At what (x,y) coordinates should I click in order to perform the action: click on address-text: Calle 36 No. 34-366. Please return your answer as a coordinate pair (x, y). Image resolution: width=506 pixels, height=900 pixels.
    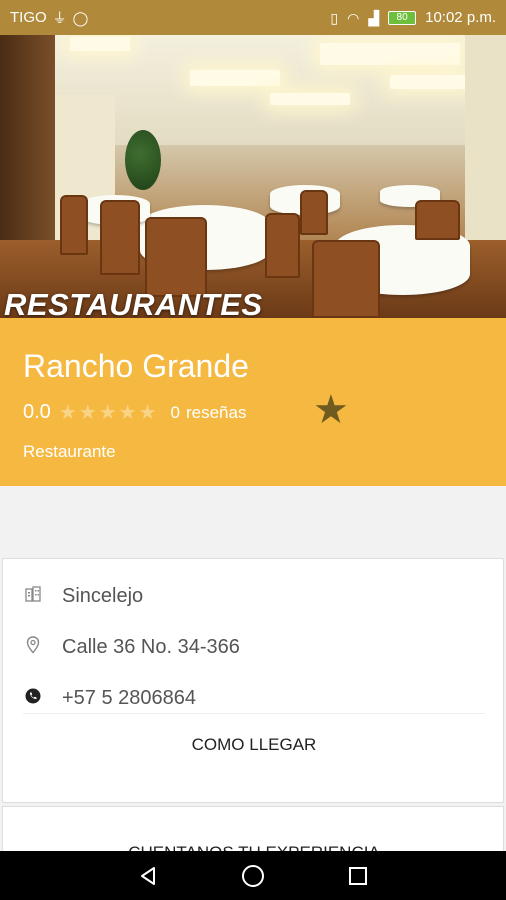
    Looking at the image, I should click on (151, 647).